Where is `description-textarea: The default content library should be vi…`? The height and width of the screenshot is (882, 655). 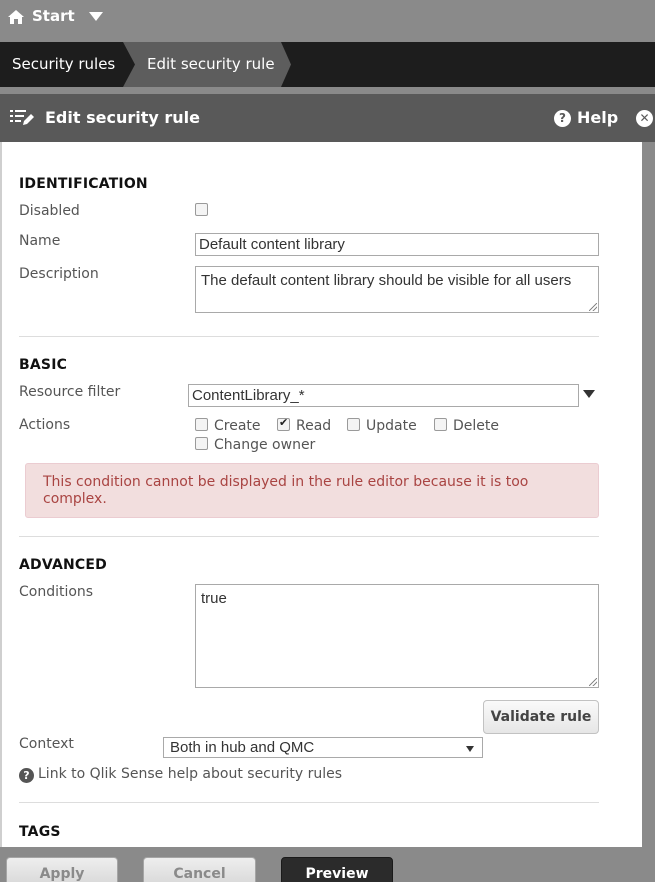 description-textarea: The default content library should be vi… is located at coordinates (397, 289).